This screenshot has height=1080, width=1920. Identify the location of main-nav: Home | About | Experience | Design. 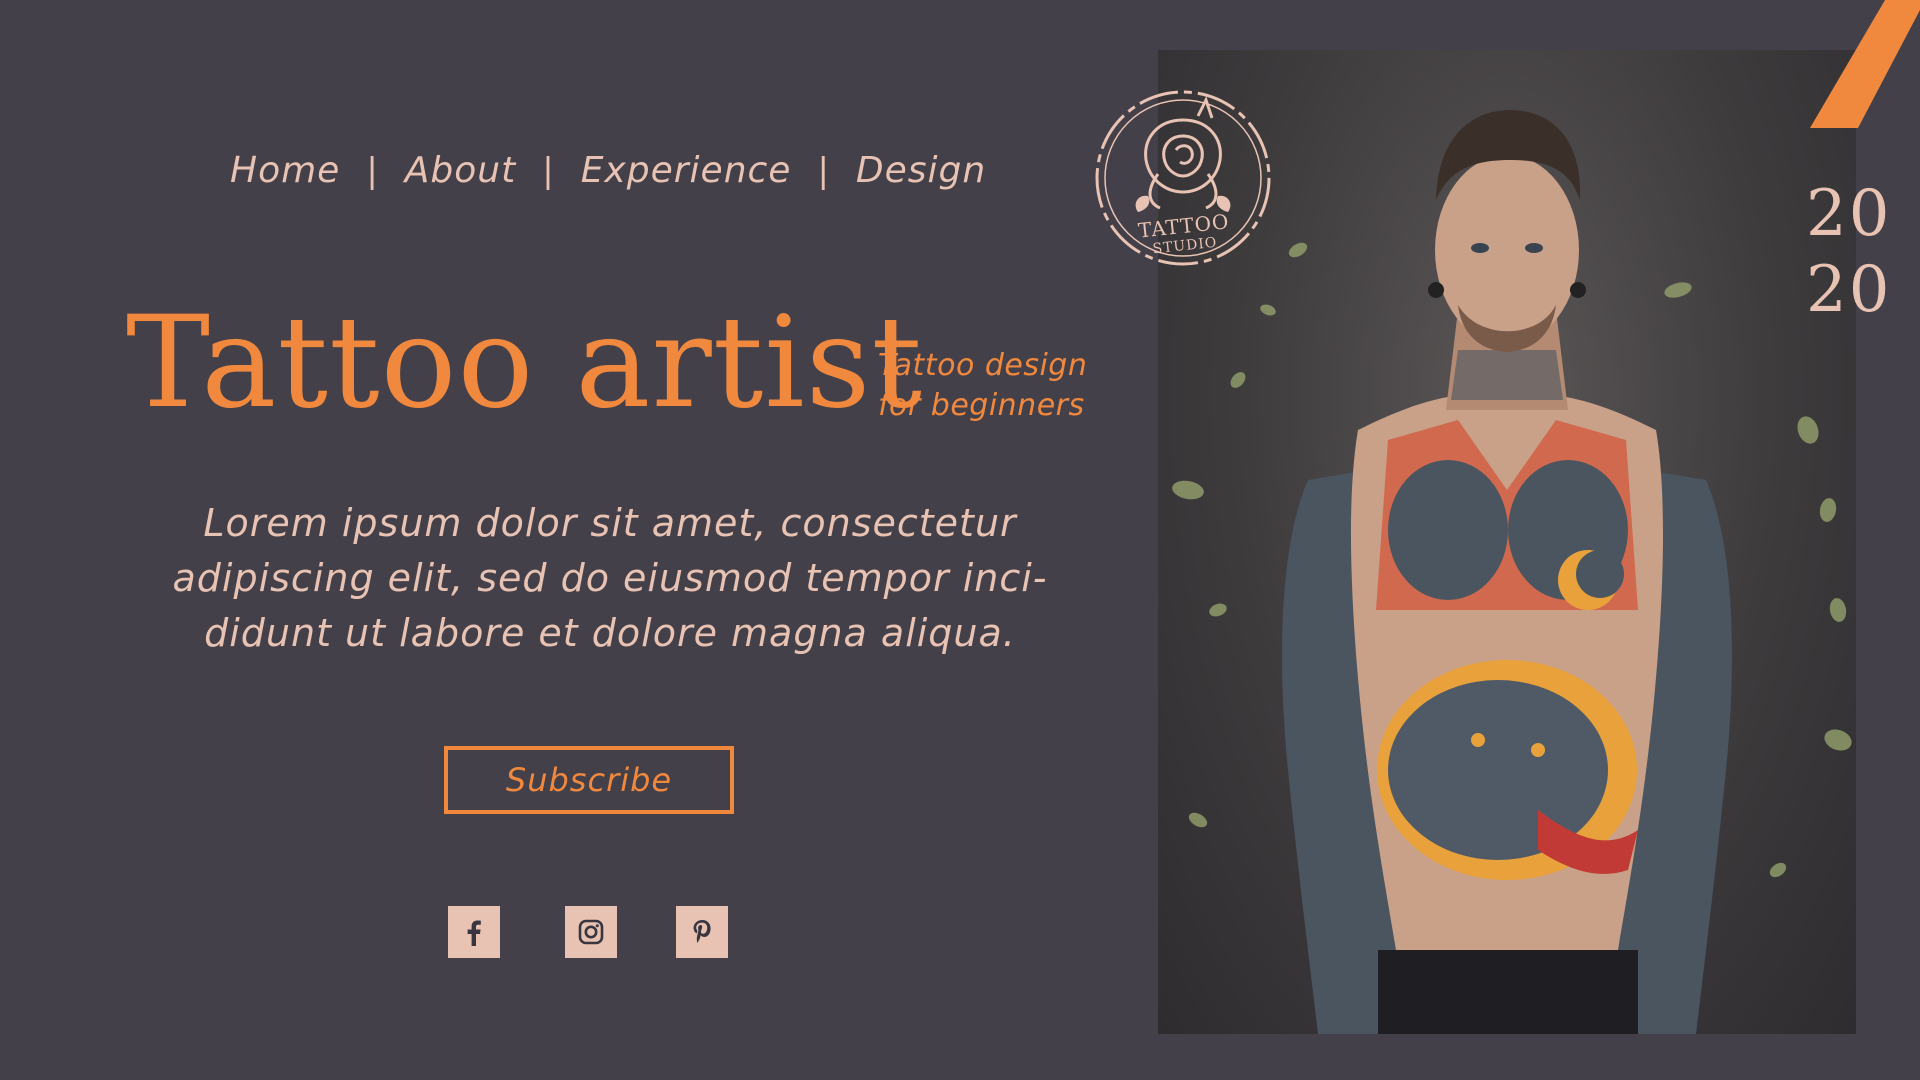
(608, 170).